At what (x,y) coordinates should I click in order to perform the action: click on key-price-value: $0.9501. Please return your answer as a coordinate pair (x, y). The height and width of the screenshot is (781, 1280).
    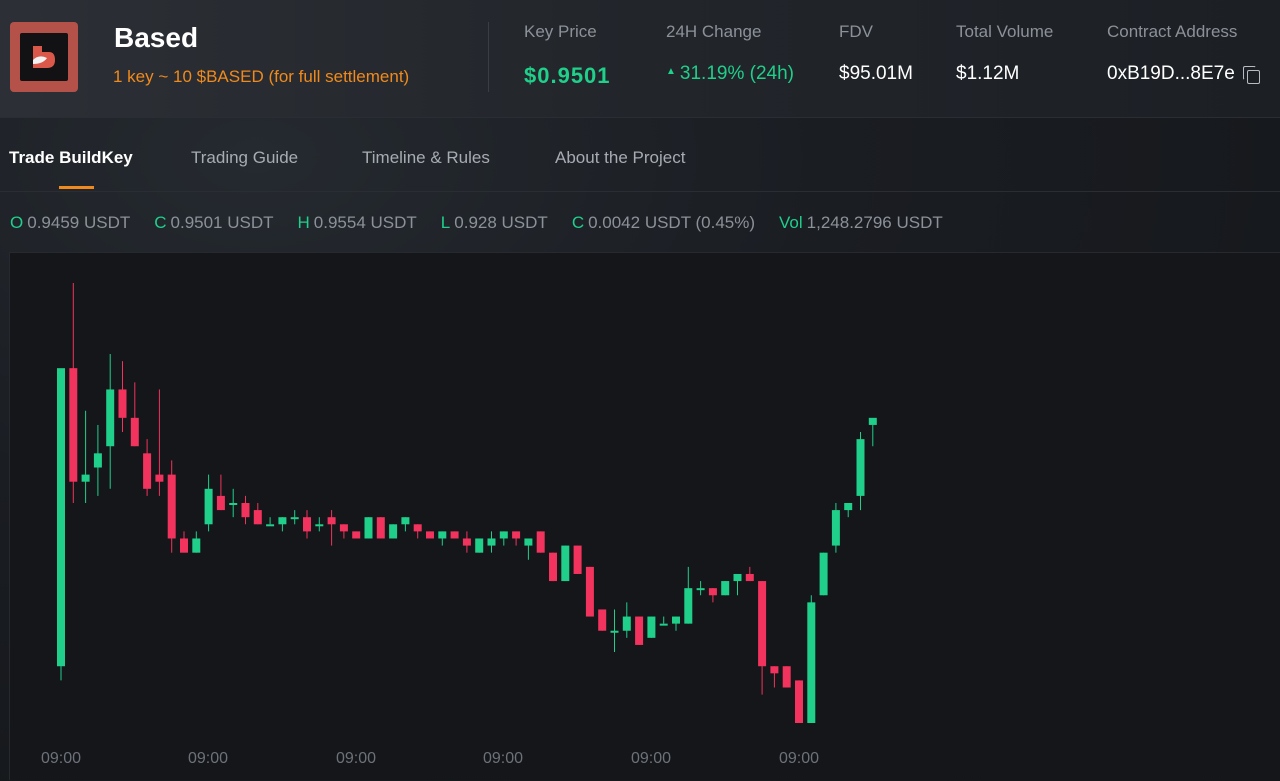
    Looking at the image, I should click on (567, 75).